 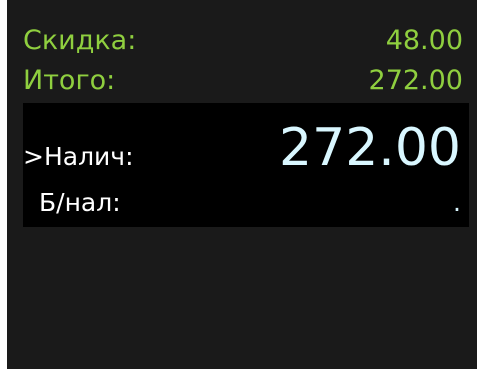 What do you see at coordinates (243, 81) in the screenshot?
I see `total-row: Итого: 272.00` at bounding box center [243, 81].